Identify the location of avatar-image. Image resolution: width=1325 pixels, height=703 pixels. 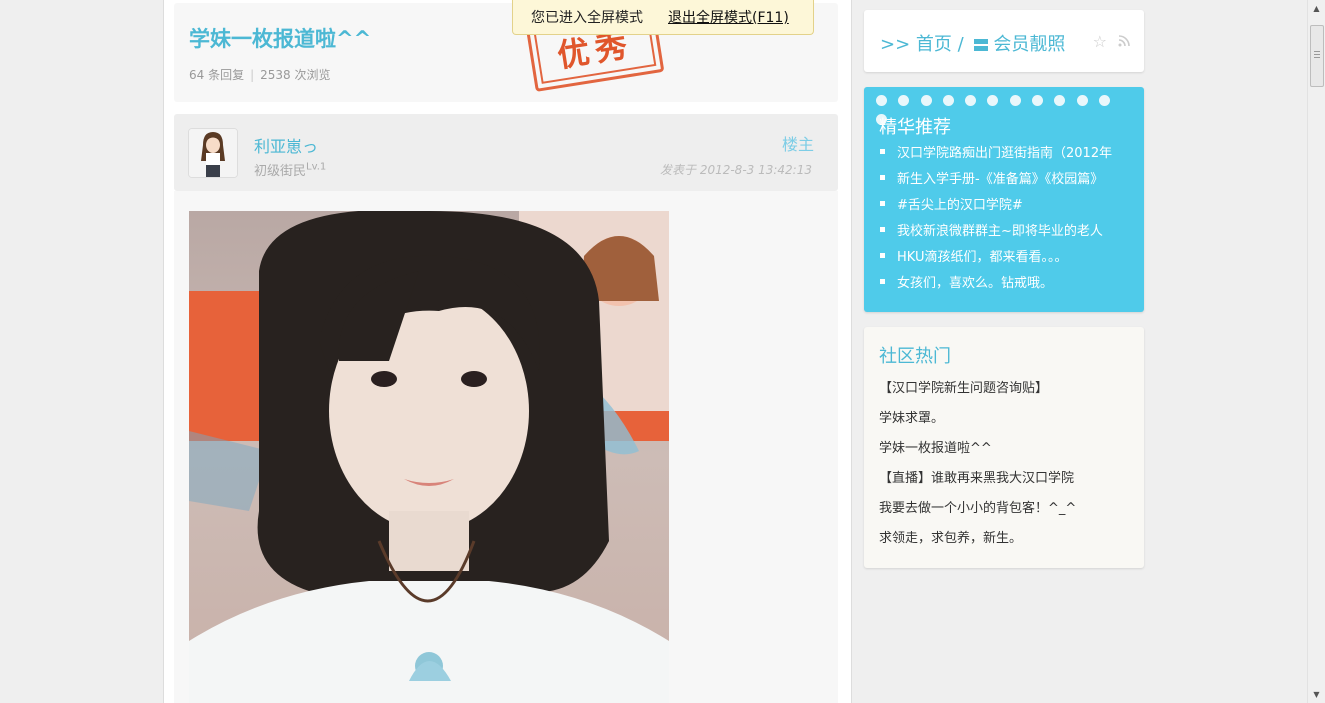
(213, 153).